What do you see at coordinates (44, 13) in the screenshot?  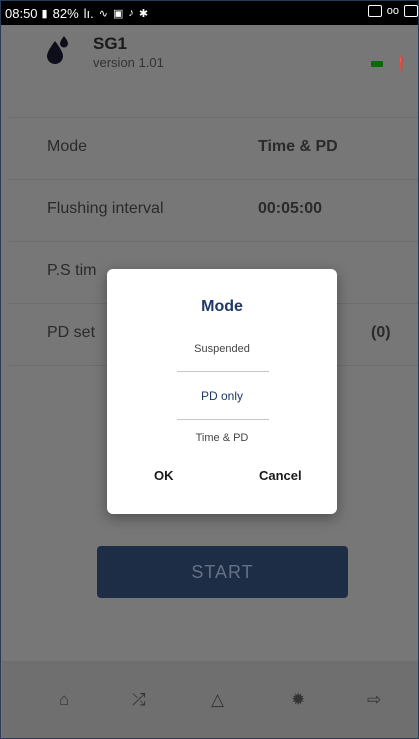 I see `battery-icon: ▮` at bounding box center [44, 13].